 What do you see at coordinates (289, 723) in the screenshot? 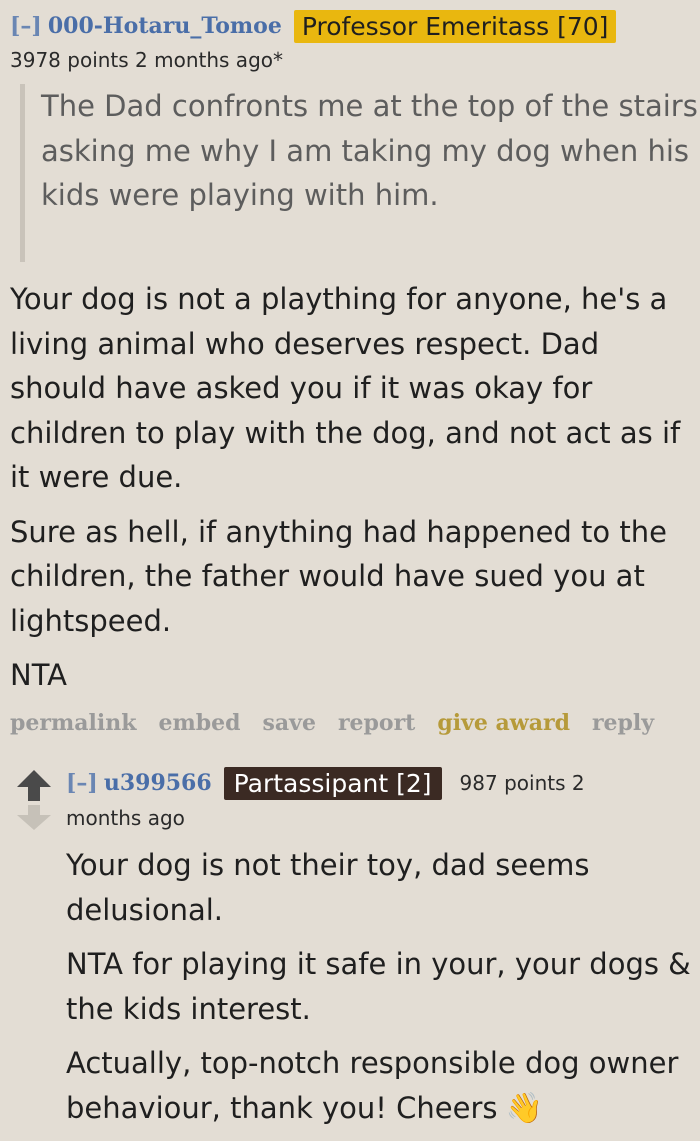
I see `save-link: save` at bounding box center [289, 723].